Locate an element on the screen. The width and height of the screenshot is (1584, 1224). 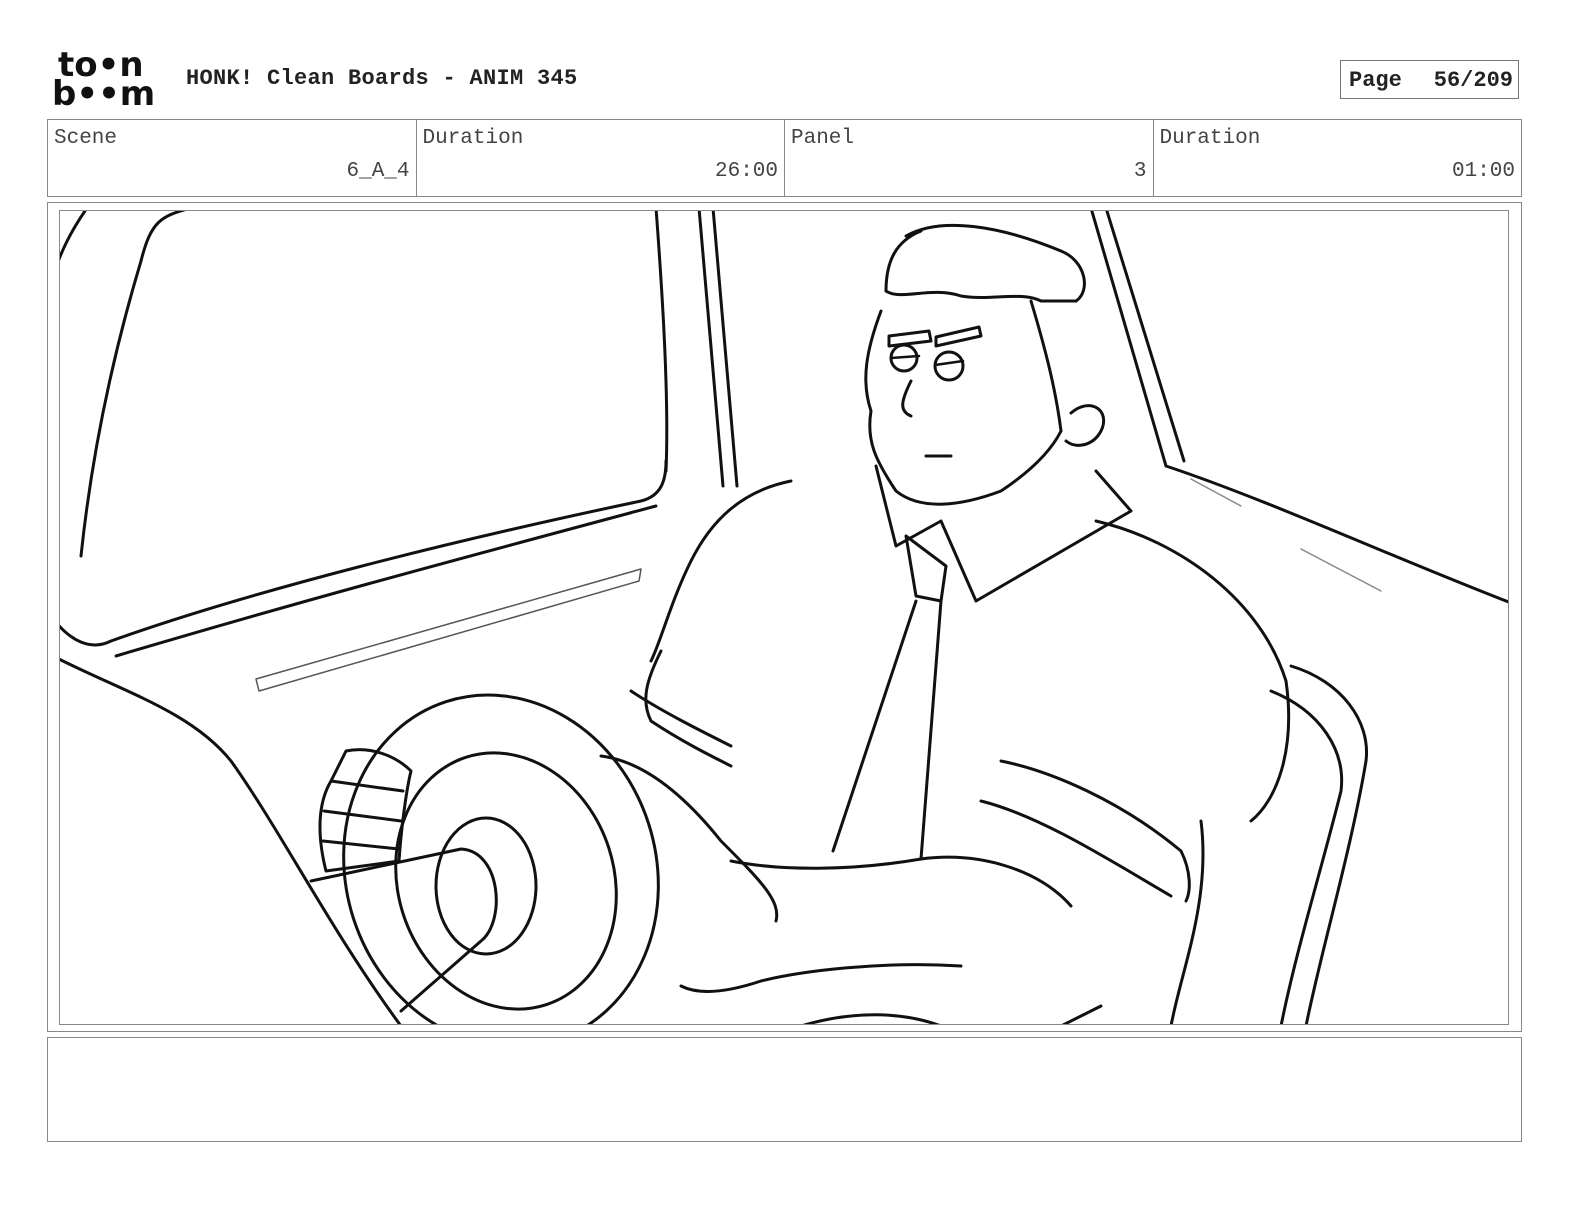
scene-label: Scene is located at coordinates (86, 138).